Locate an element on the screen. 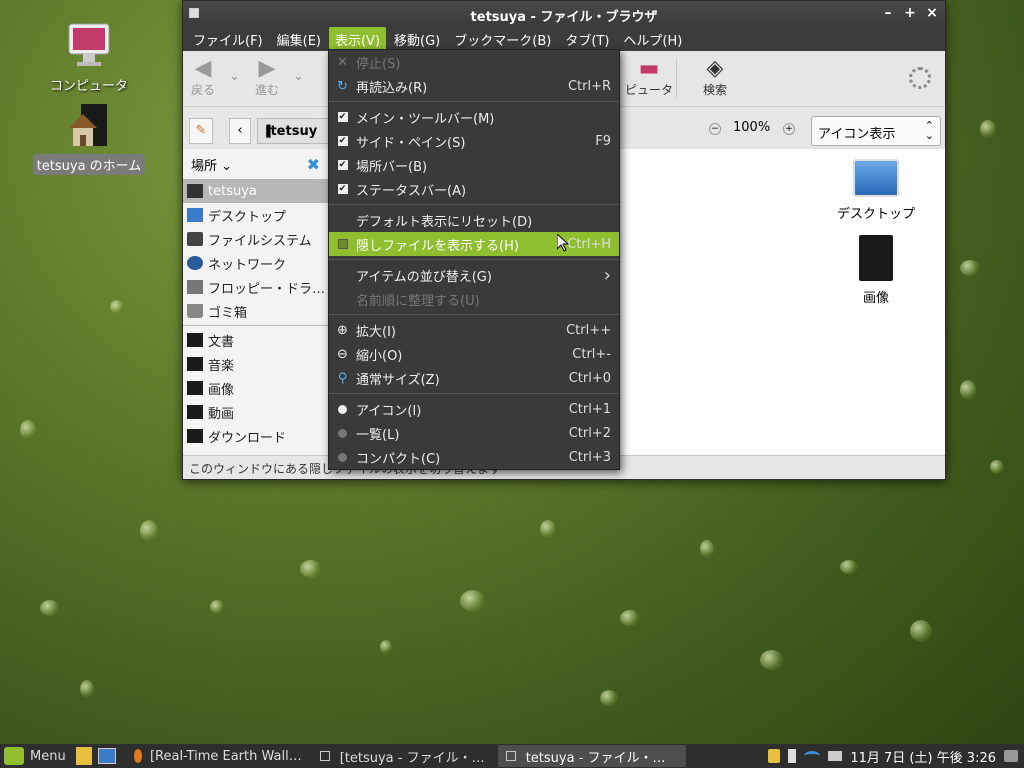 This screenshot has width=1024, height=768. desktop-icon-label: コンピュータ is located at coordinates (88, 86).